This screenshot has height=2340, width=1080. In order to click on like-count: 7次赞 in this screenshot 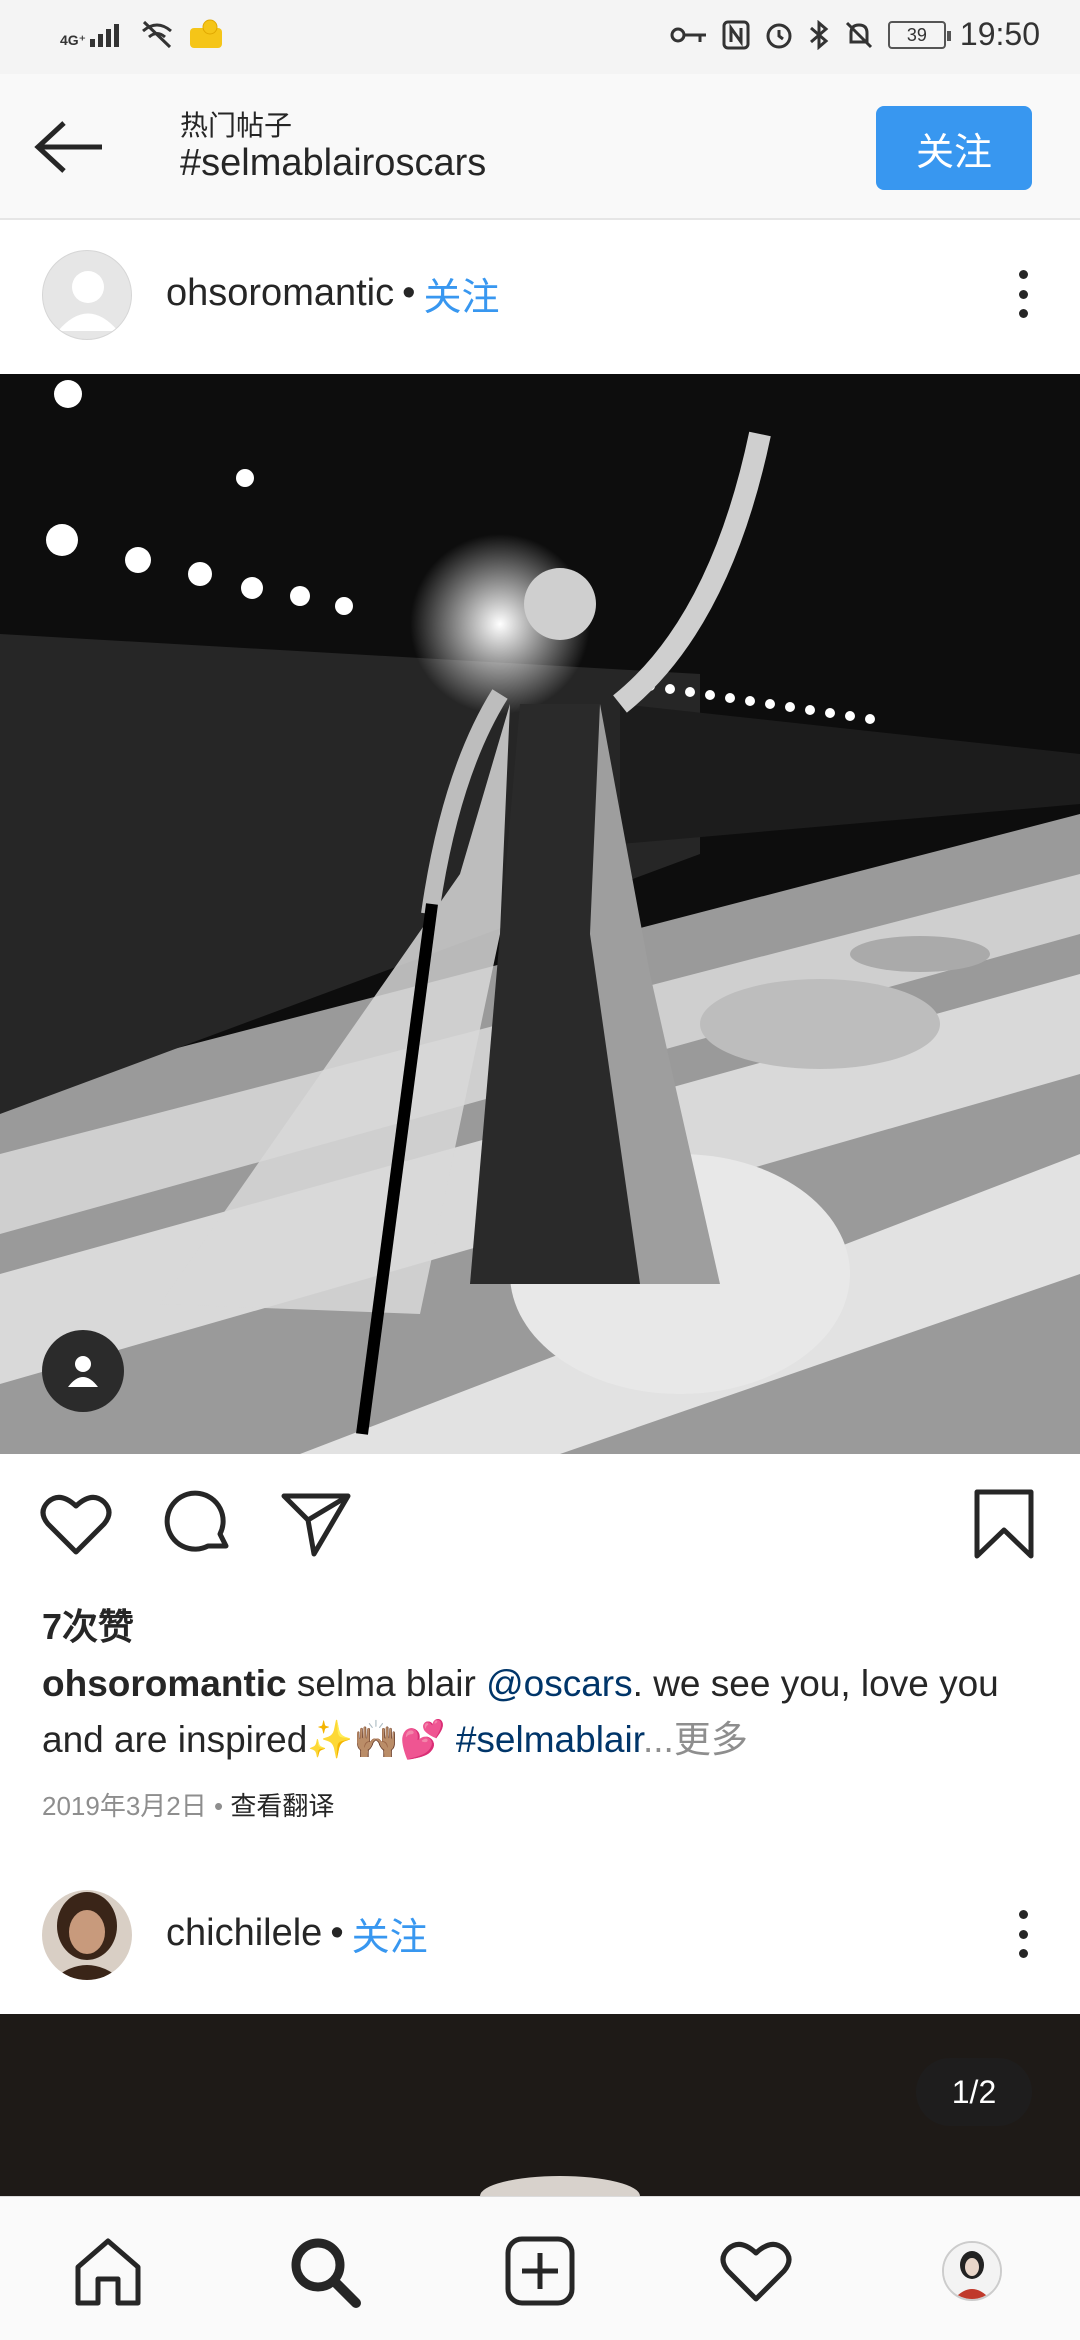, I will do `click(88, 1624)`.